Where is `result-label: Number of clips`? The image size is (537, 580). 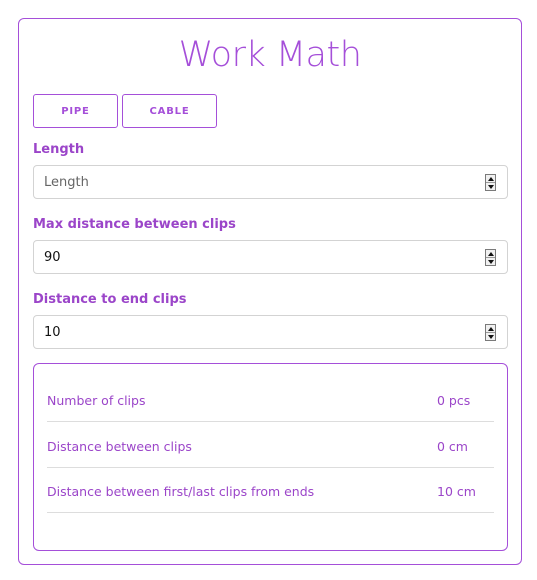
result-label: Number of clips is located at coordinates (96, 400).